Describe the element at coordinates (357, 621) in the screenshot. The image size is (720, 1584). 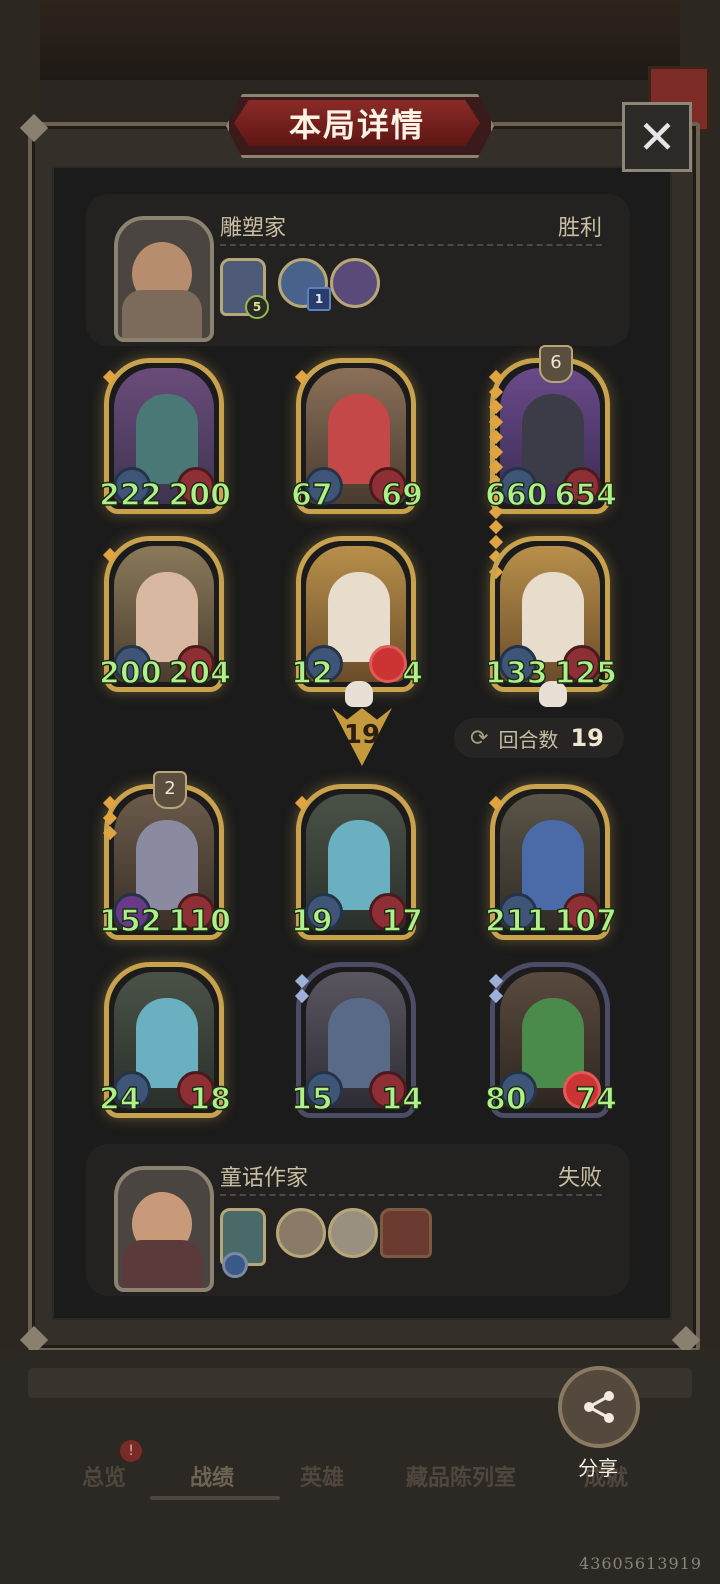
I see `minion-card: 12 4` at that location.